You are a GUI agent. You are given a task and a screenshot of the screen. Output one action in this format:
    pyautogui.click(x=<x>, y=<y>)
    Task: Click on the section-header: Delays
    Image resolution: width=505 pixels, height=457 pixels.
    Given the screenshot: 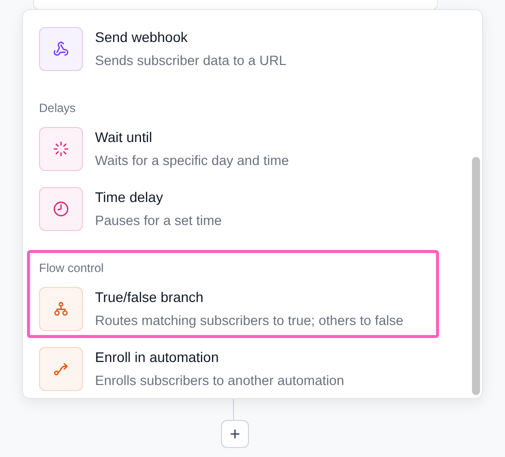 What is the action you would take?
    pyautogui.click(x=58, y=108)
    